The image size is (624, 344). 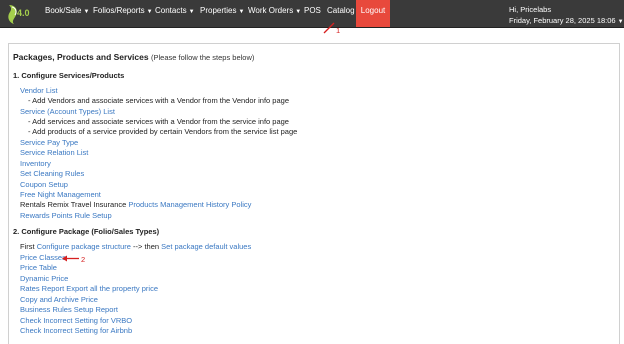 I want to click on service-list-link: Service (Account Types) List, so click(x=67, y=112).